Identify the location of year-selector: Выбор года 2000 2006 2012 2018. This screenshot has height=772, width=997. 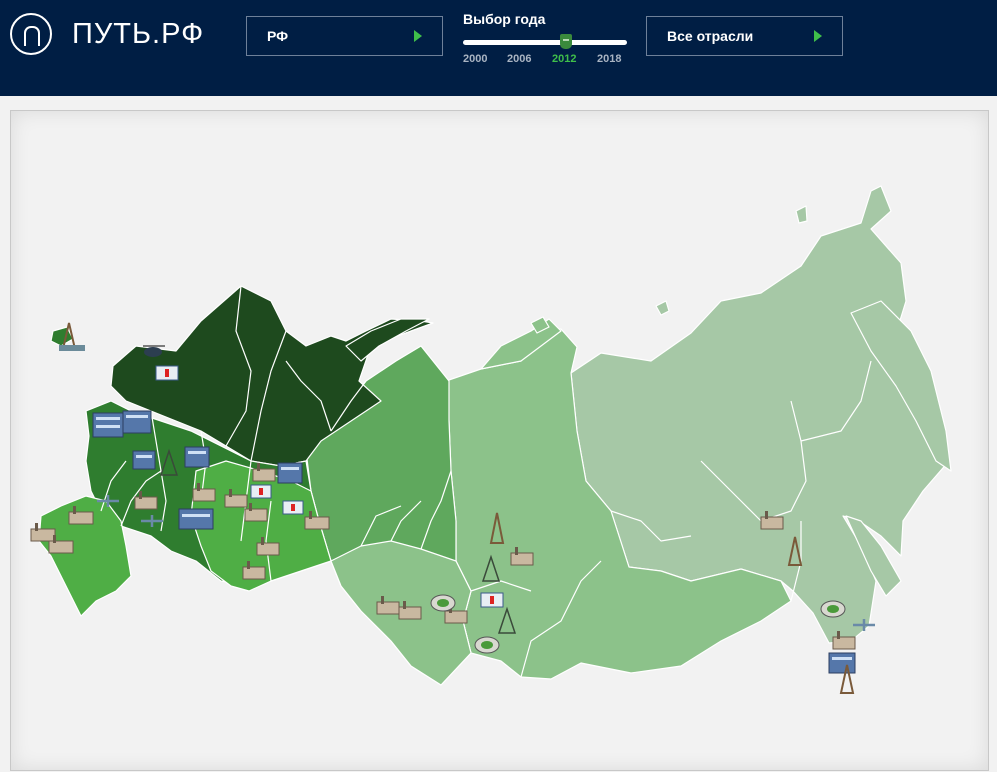
(545, 38).